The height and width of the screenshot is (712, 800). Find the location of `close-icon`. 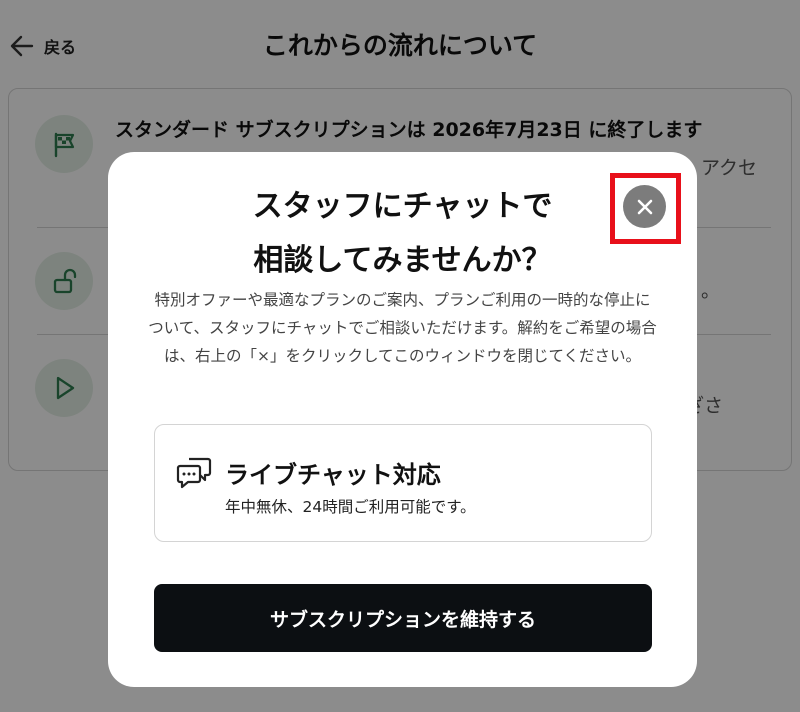

close-icon is located at coordinates (644, 206).